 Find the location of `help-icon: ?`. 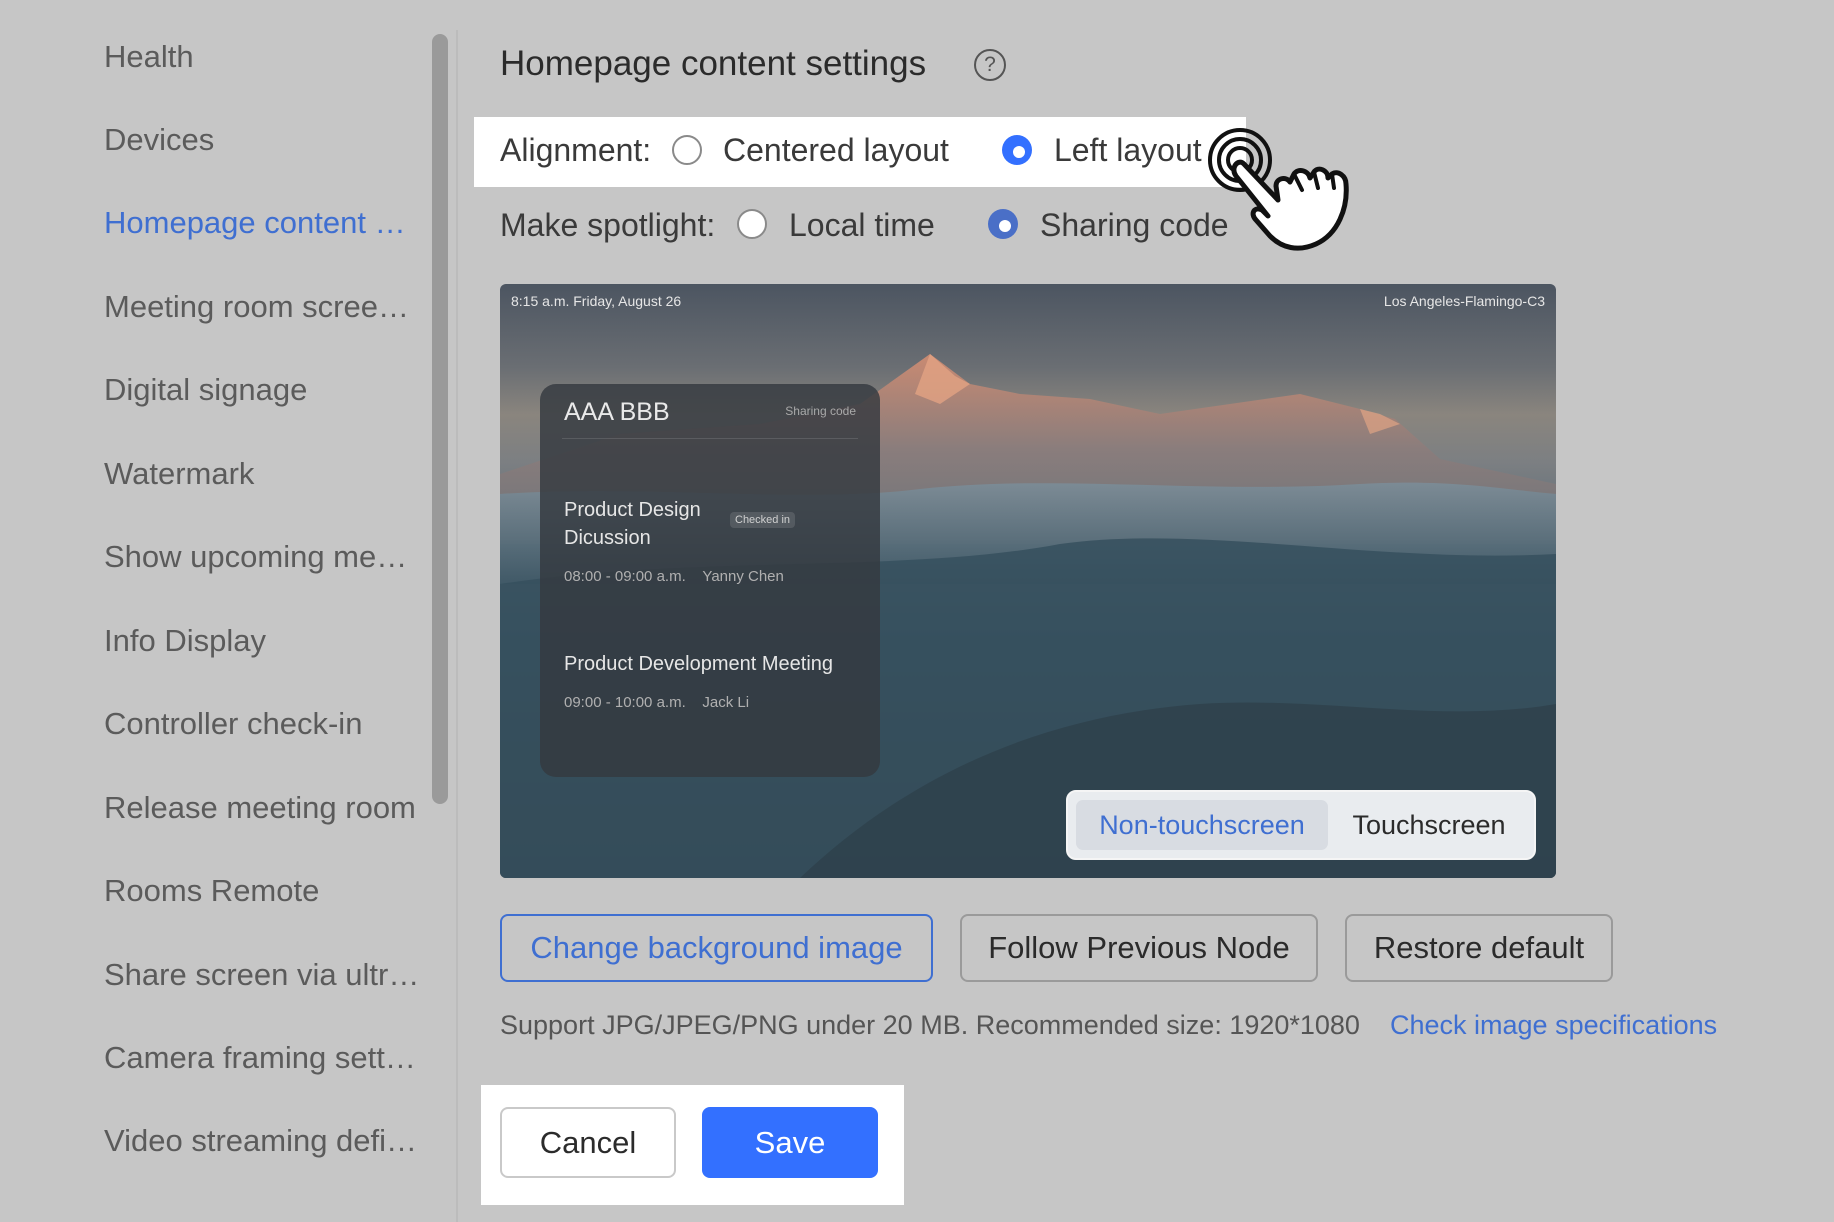

help-icon: ? is located at coordinates (990, 65).